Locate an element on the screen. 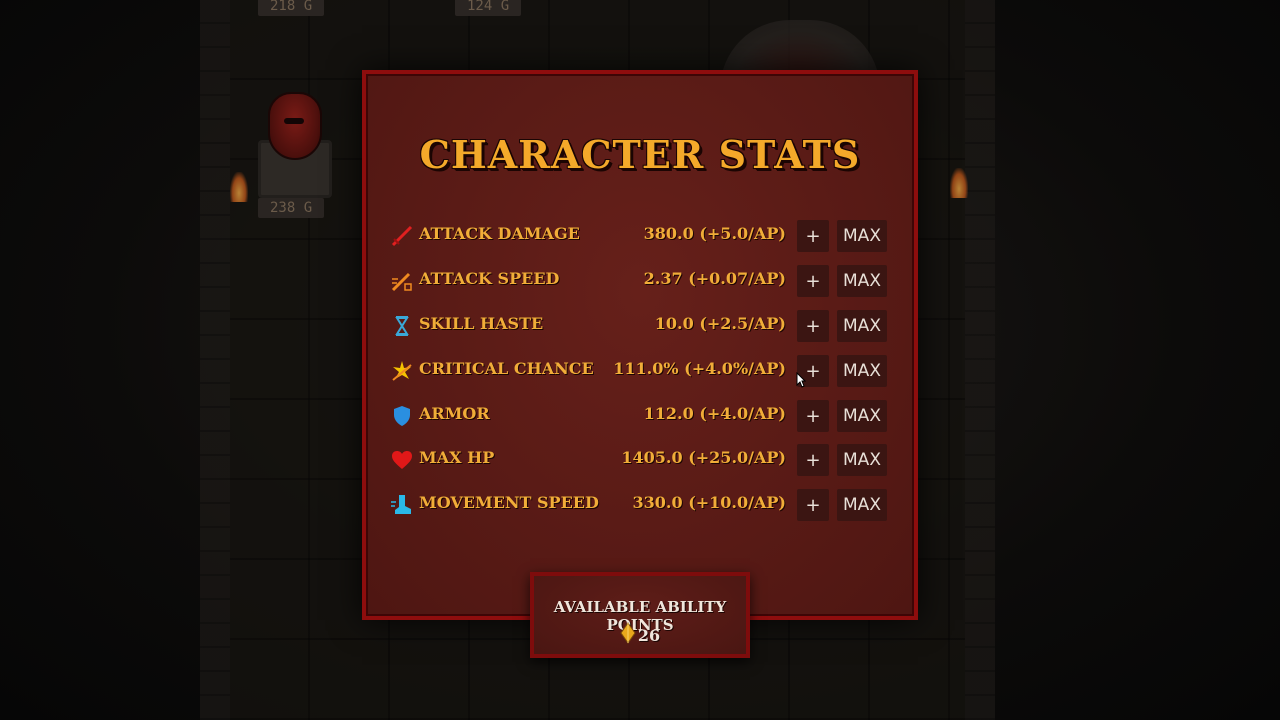  ability-points-display: 26 is located at coordinates (640, 635).